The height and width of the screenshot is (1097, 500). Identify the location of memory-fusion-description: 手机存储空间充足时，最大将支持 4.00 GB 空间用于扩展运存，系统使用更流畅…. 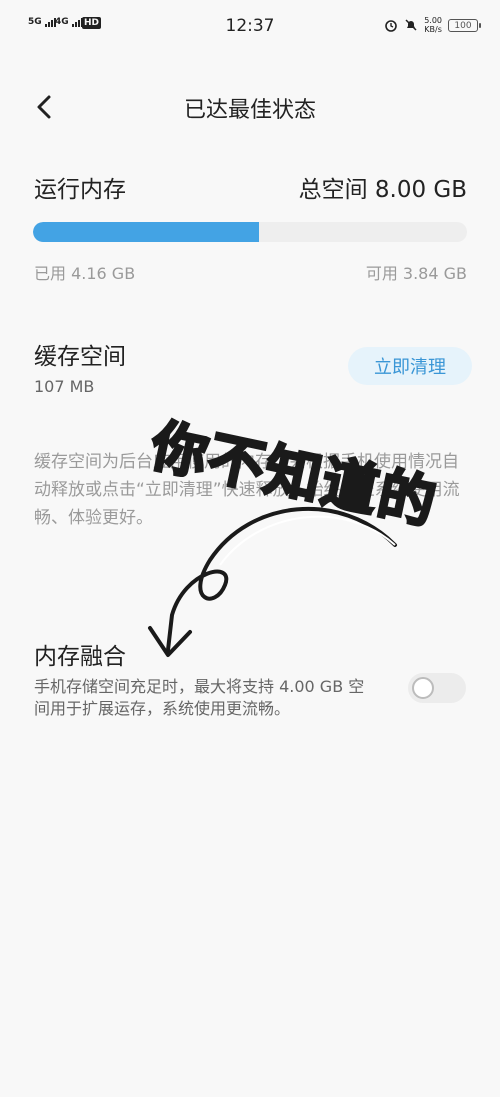
(199, 697).